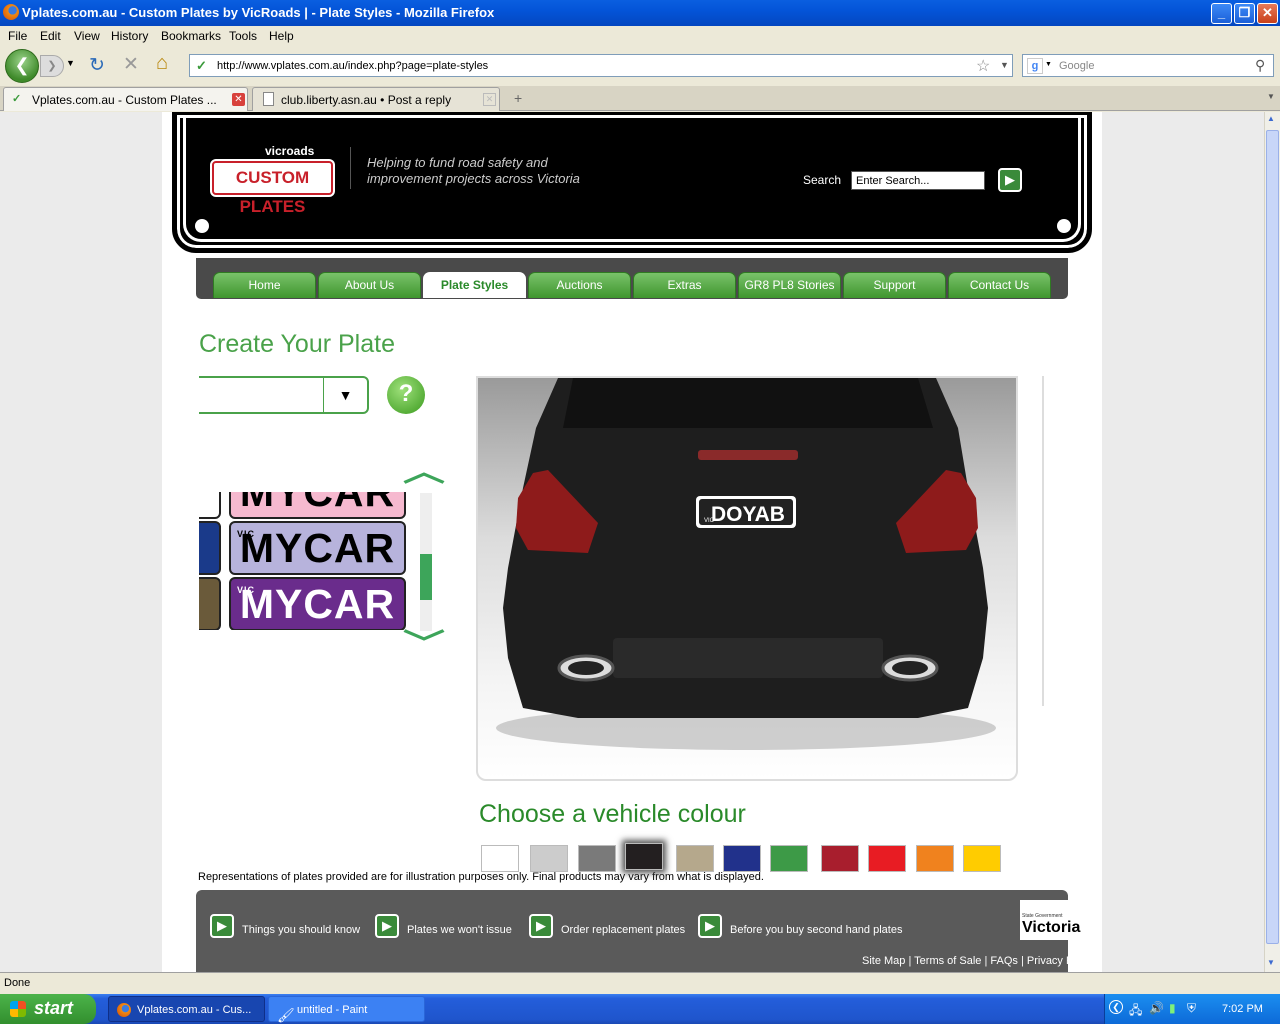 The image size is (1280, 1024). Describe the element at coordinates (1271, 96) in the screenshot. I see `tab-list-icon: ▼` at that location.